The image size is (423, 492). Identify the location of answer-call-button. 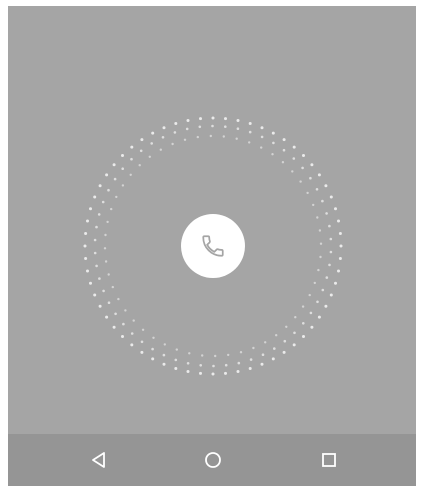
(213, 246).